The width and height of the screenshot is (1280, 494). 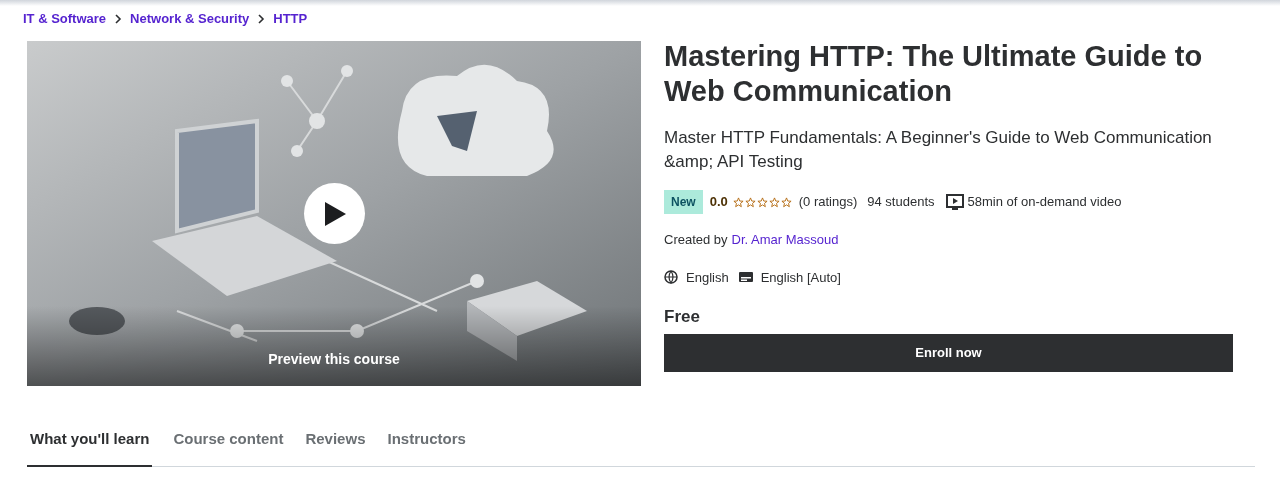 What do you see at coordinates (901, 202) in the screenshot?
I see `students-count: 94 students` at bounding box center [901, 202].